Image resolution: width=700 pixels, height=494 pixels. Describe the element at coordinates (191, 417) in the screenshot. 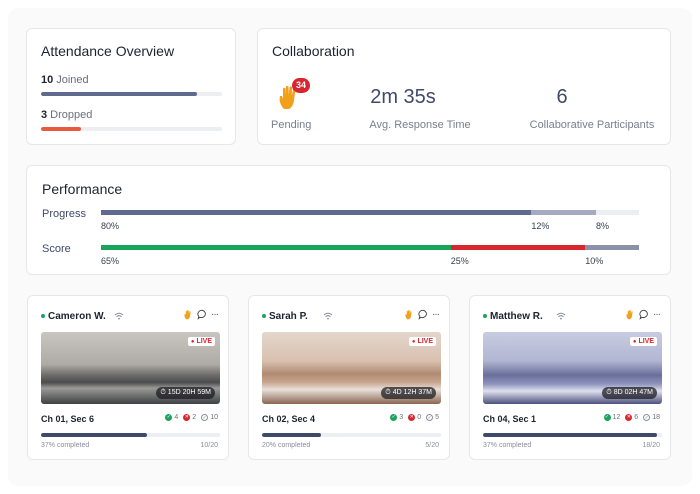

I see `answer-counts: ✓ 4 ✕ 2 ✓ 10` at that location.